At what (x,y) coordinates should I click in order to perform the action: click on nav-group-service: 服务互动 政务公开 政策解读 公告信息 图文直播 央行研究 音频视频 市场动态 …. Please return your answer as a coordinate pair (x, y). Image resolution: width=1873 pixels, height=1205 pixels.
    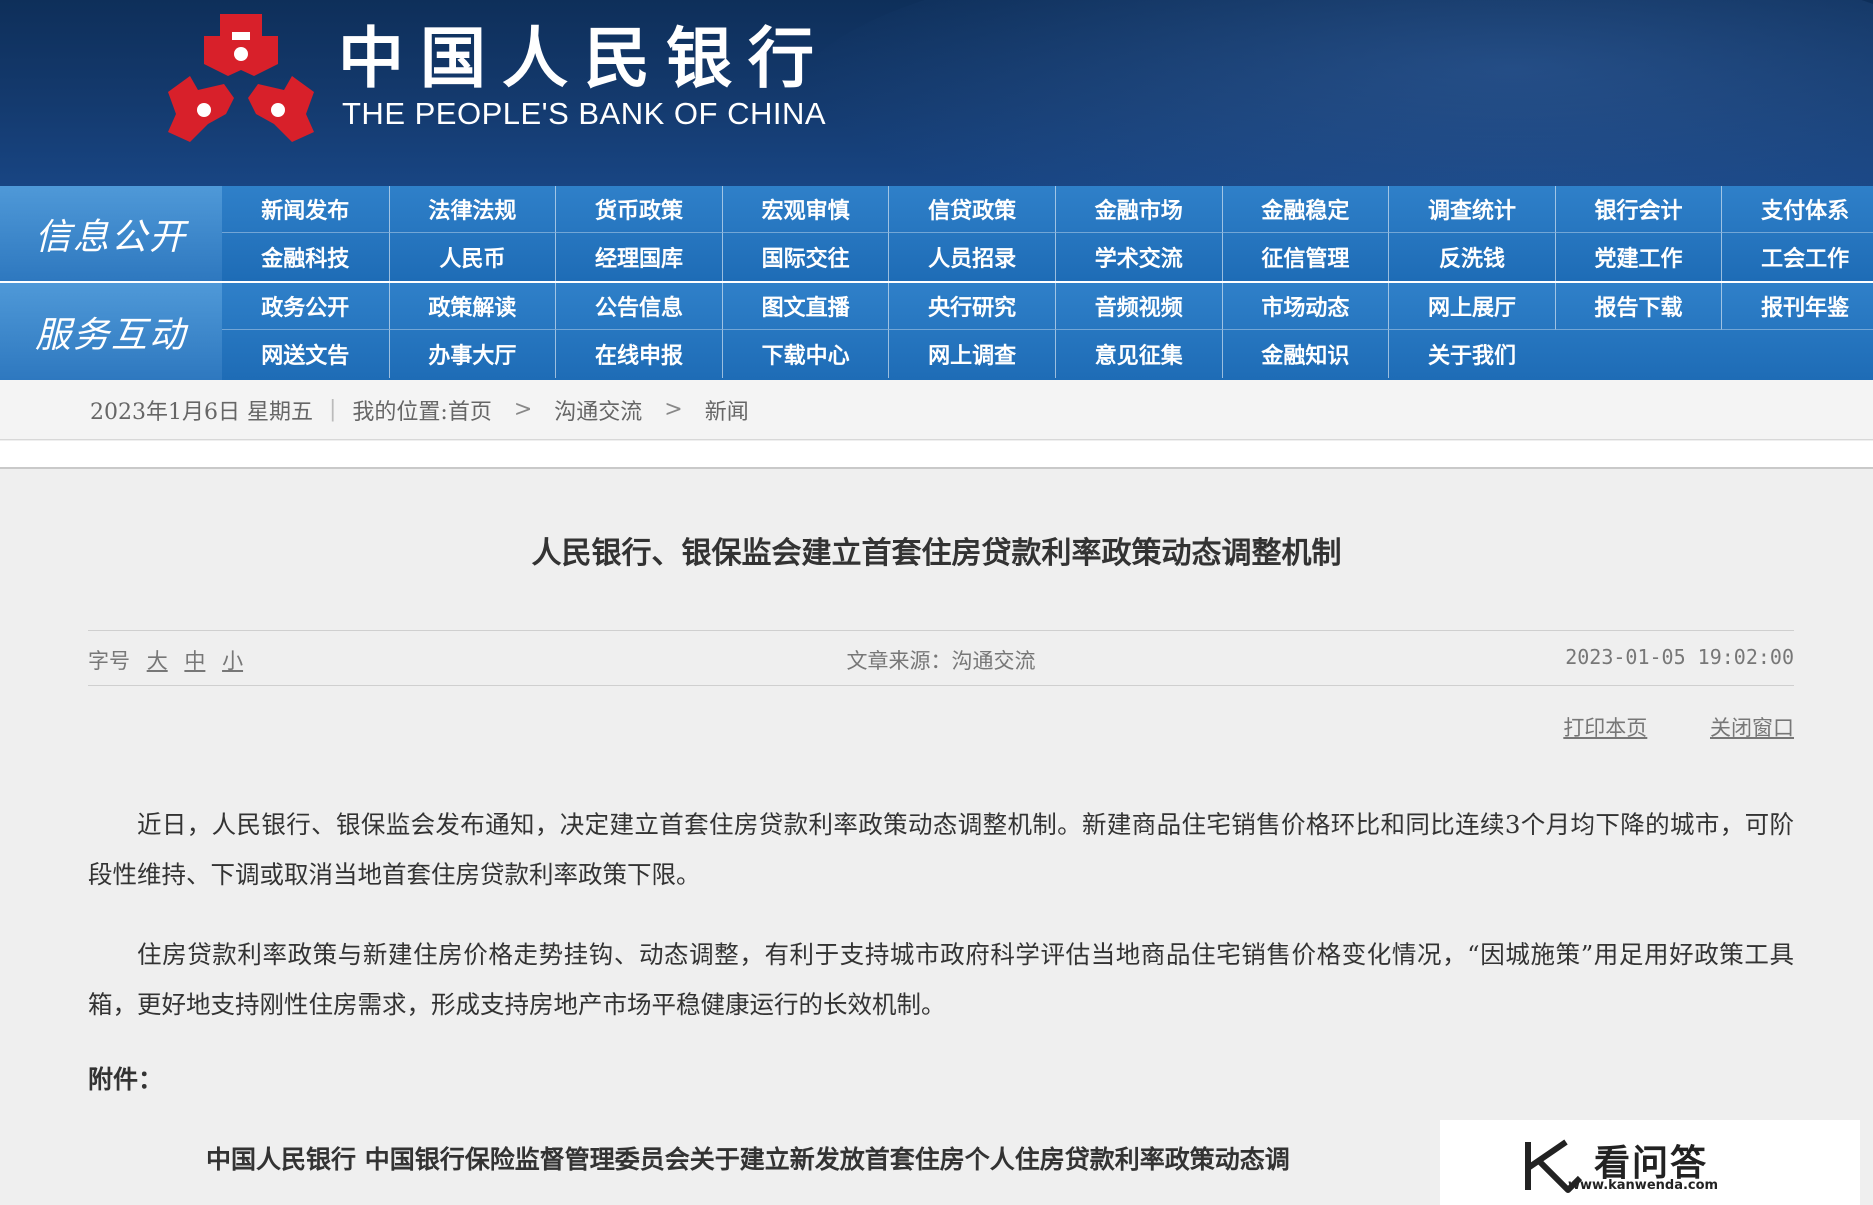
    Looking at the image, I should click on (936, 331).